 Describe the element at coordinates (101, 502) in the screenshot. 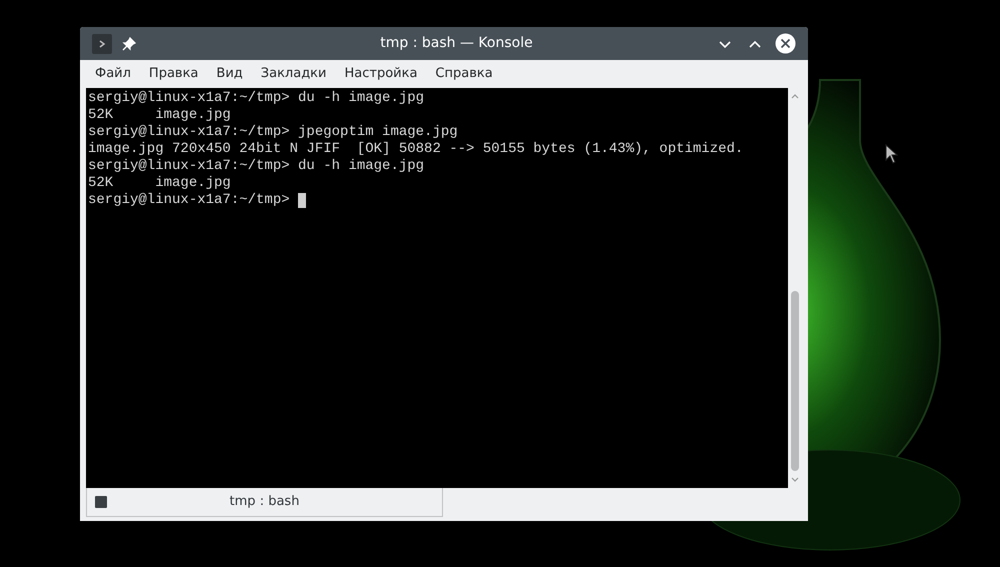

I see `terminal-tab-icon` at that location.